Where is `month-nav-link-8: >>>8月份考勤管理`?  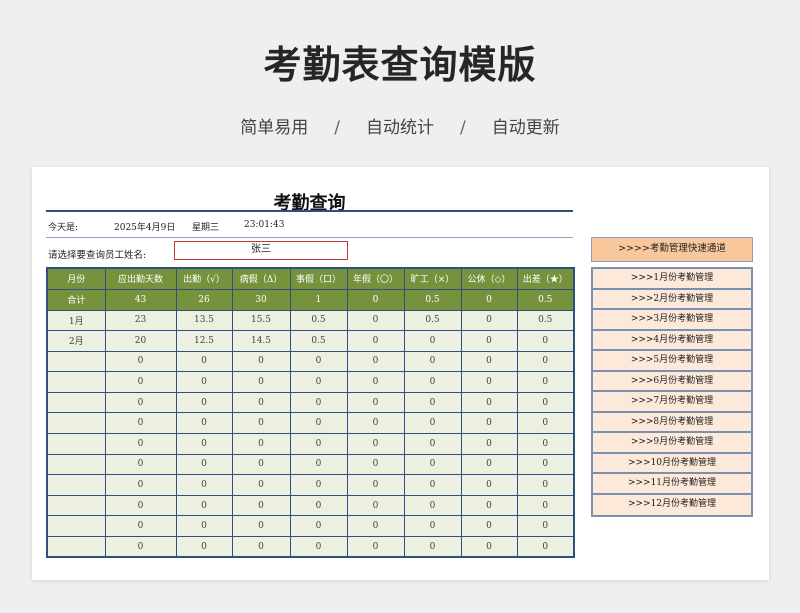
month-nav-link-8: >>>8月份考勤管理 is located at coordinates (672, 422).